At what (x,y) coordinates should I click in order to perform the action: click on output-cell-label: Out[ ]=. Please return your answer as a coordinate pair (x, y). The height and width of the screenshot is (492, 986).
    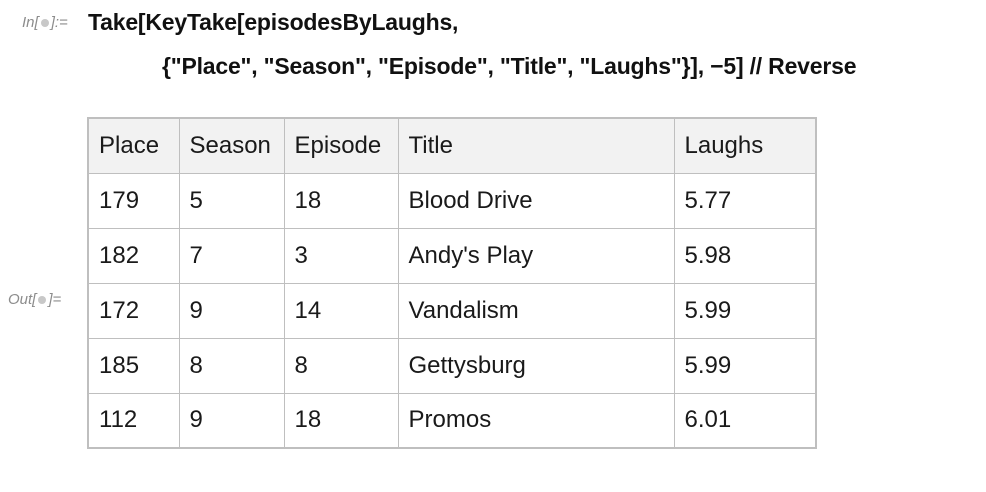
    Looking at the image, I should click on (34, 299).